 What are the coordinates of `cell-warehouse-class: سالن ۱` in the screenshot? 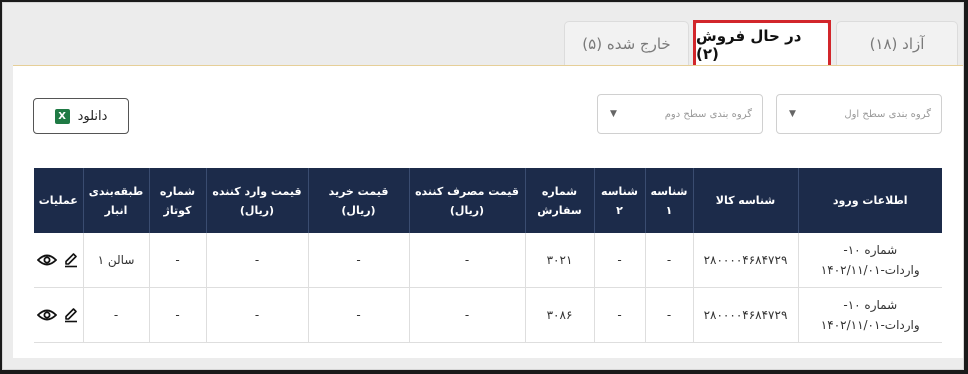 It's located at (115, 260).